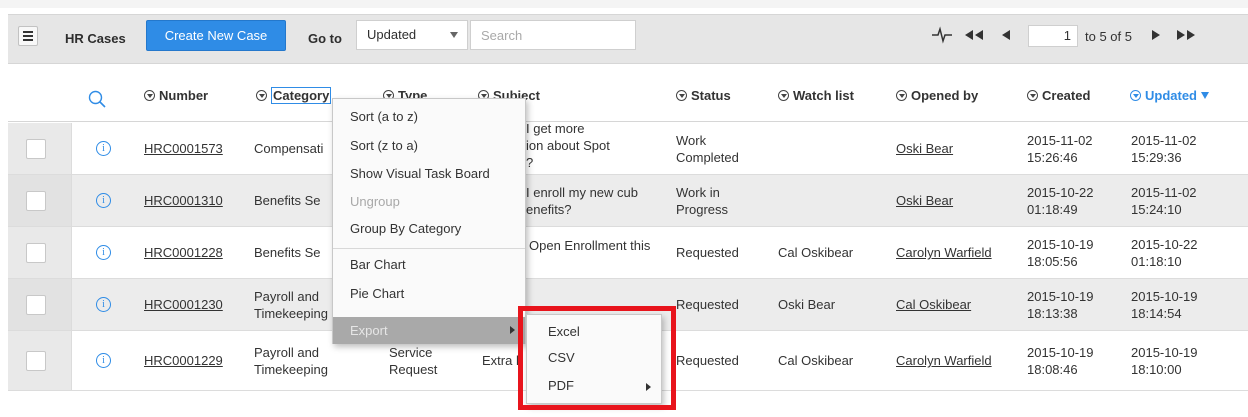 This screenshot has height=417, width=1248. Describe the element at coordinates (1007, 35) in the screenshot. I see `previous-page-icon` at that location.